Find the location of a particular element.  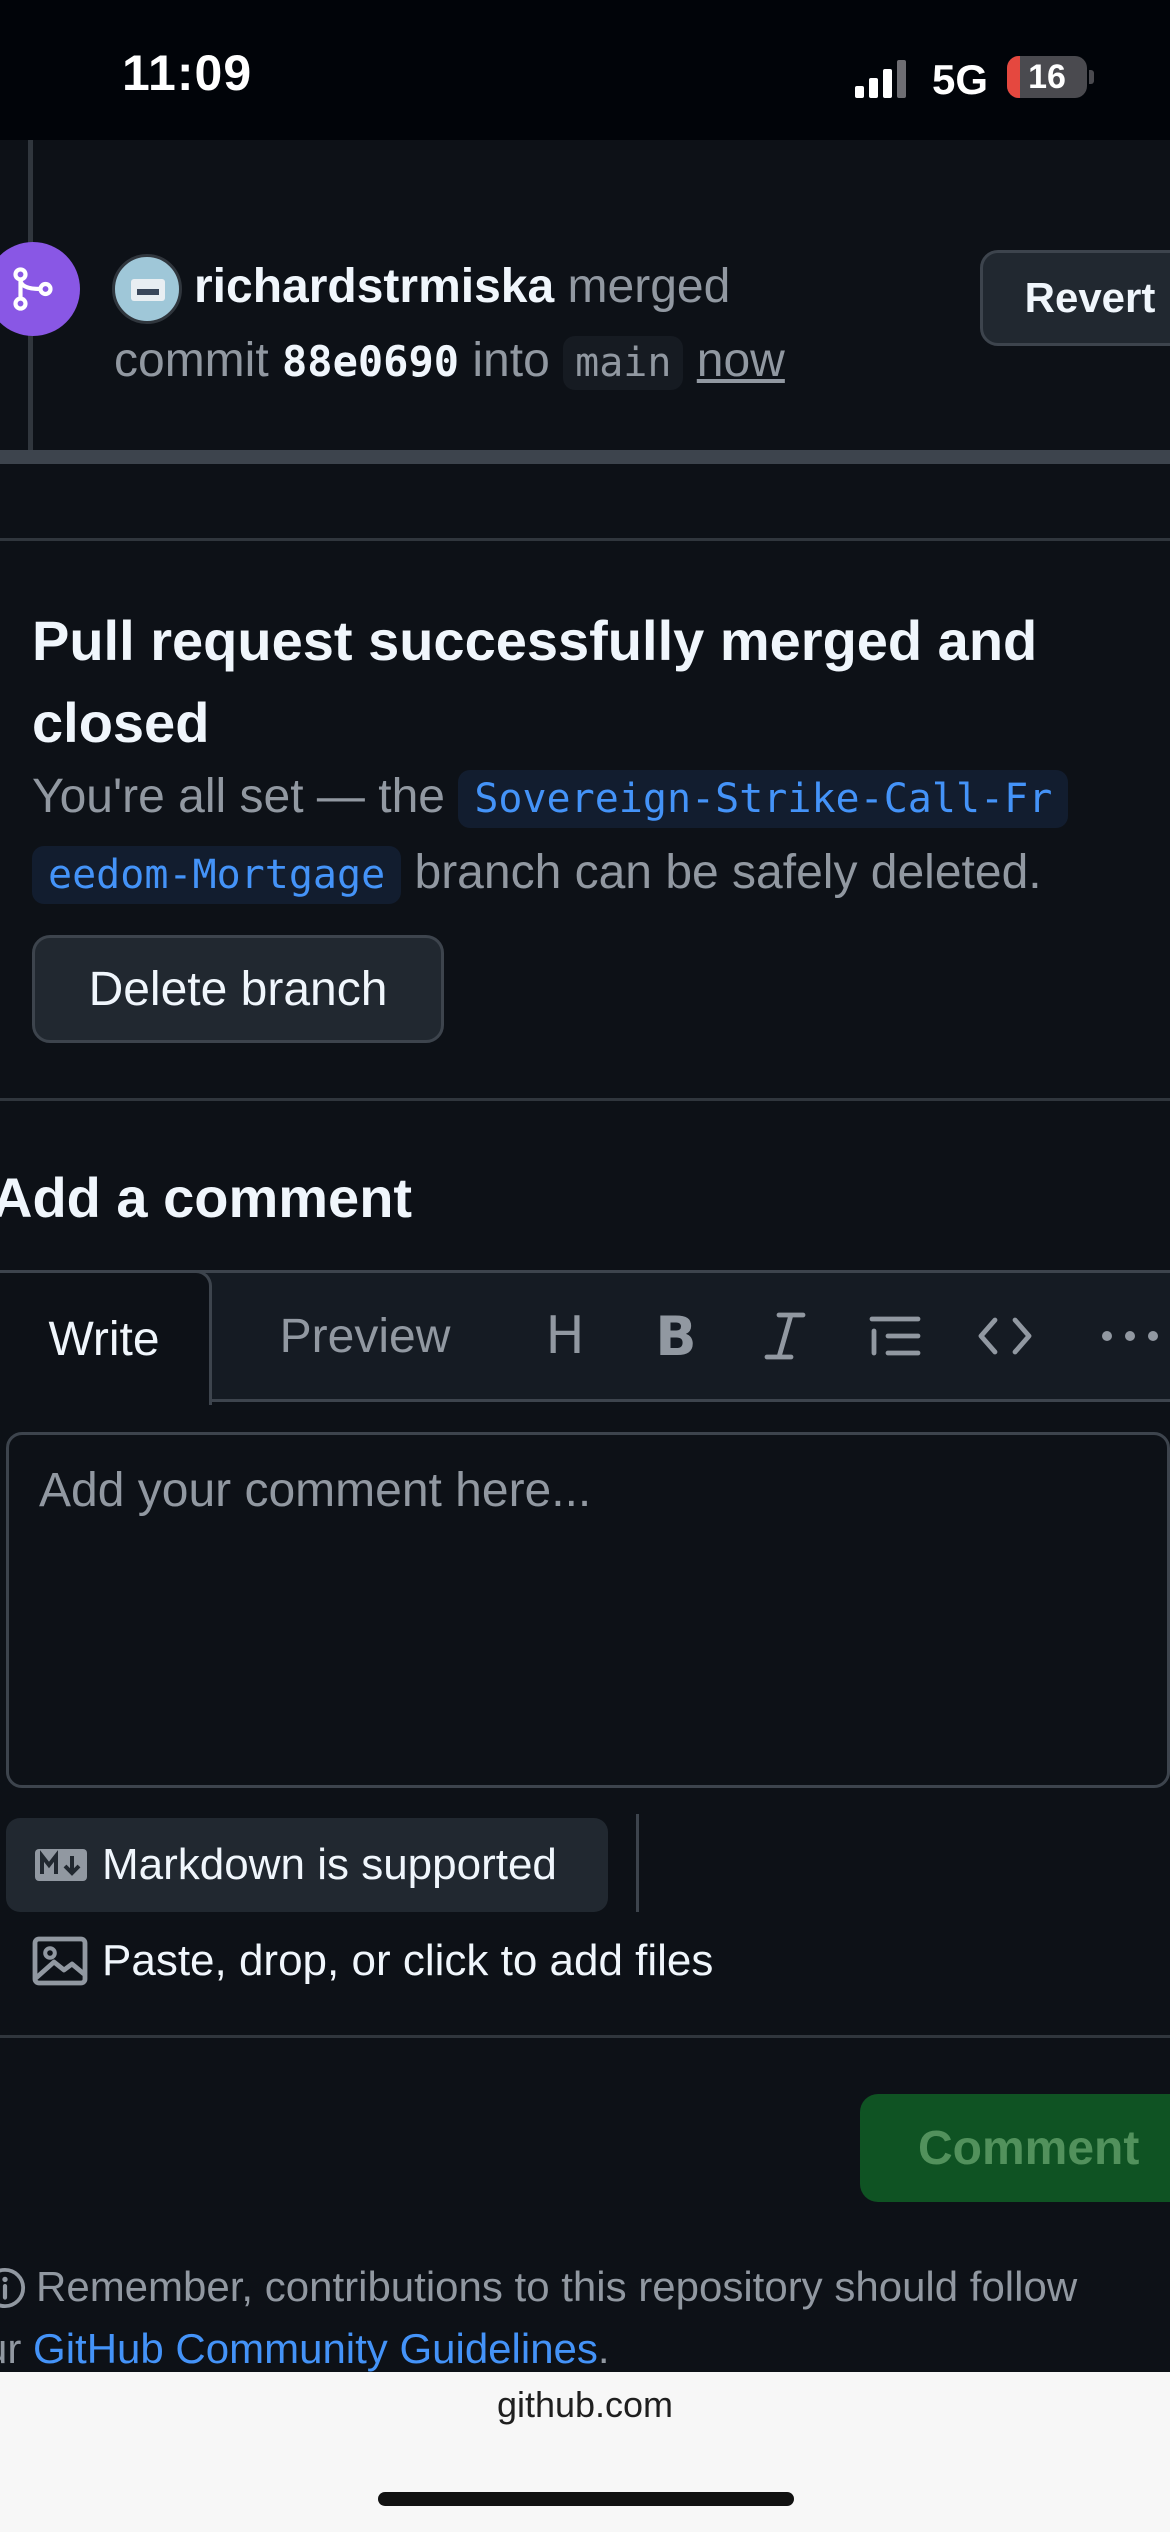

merge-icon is located at coordinates (40, 289).